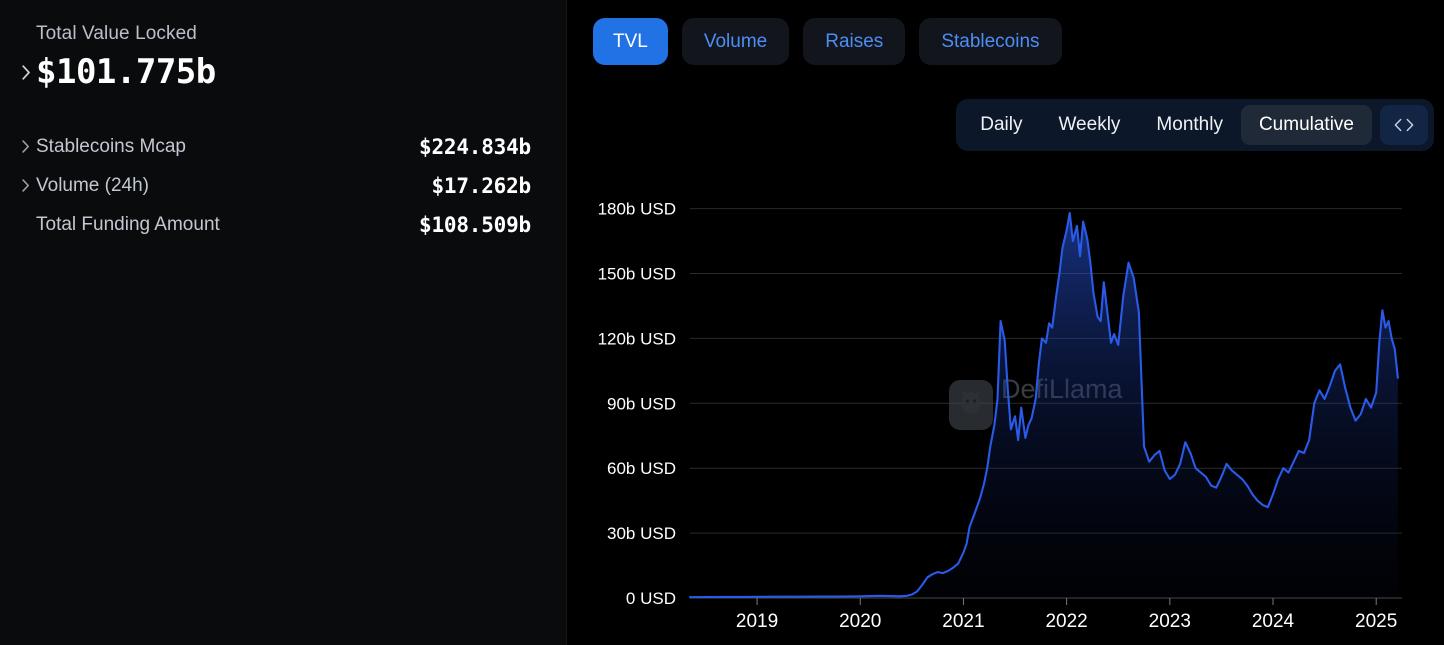 Image resolution: width=1444 pixels, height=645 pixels. I want to click on y-tick-label: 90b USD, so click(641, 403).